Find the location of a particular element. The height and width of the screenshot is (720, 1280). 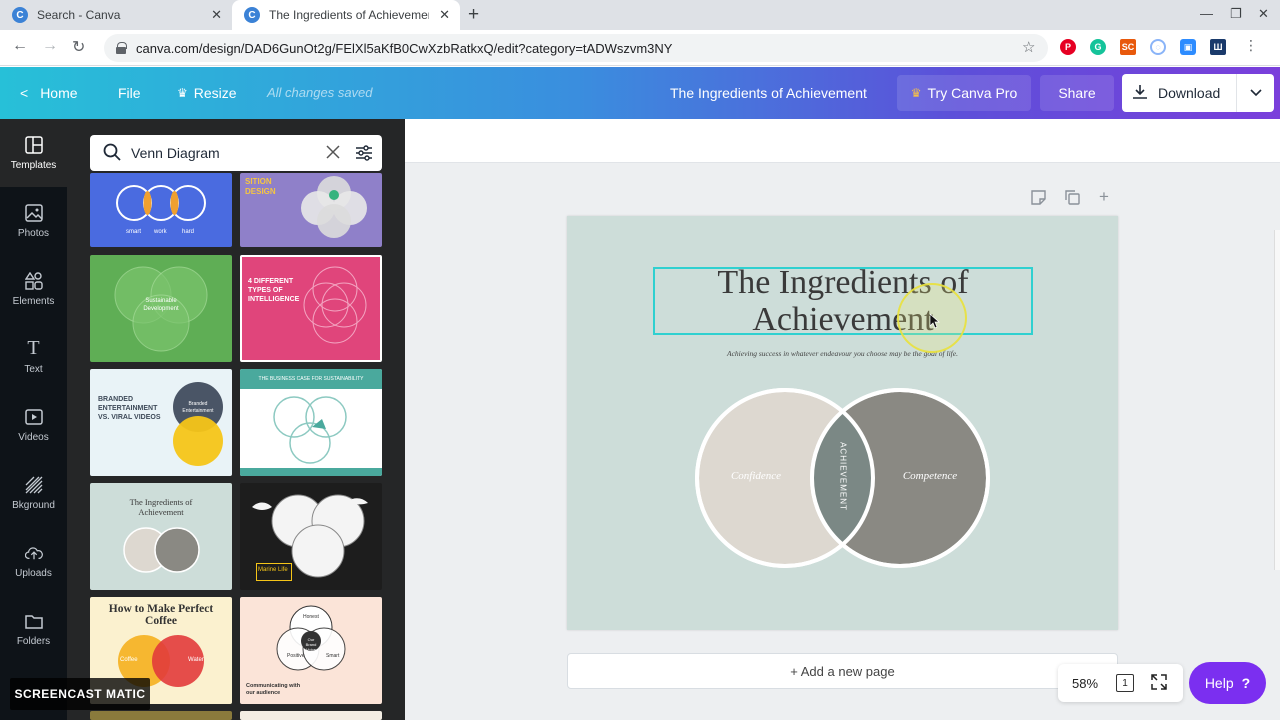

template-word: work is located at coordinates (160, 232).